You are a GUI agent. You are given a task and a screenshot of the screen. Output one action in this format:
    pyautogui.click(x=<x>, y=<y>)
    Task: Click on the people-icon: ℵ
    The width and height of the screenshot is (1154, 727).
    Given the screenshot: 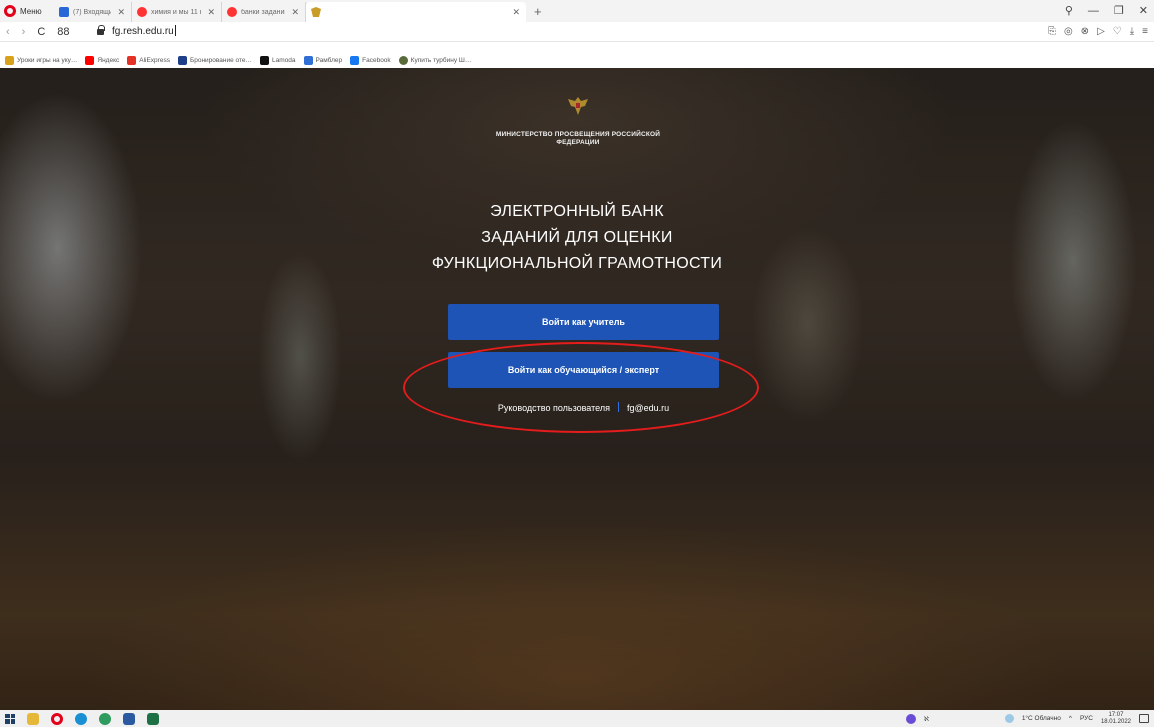 What is the action you would take?
    pyautogui.click(x=926, y=719)
    